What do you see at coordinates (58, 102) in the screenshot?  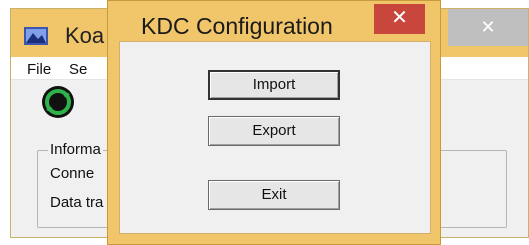 I see `sync-icon` at bounding box center [58, 102].